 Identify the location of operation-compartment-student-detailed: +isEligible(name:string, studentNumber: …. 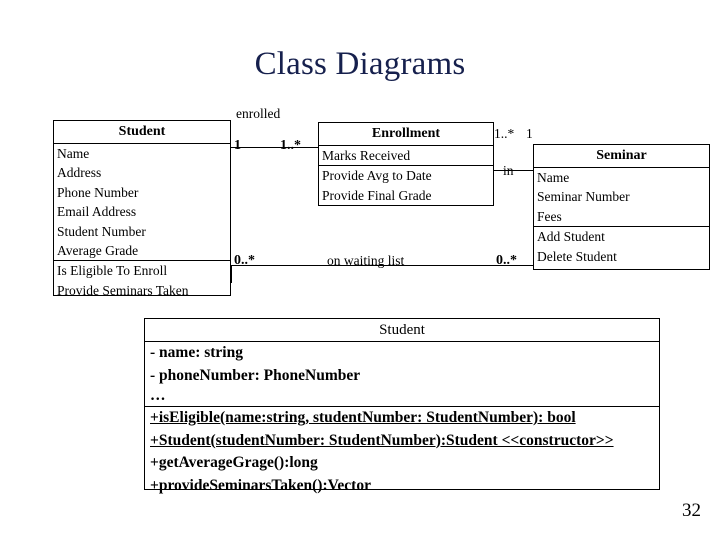
(402, 452).